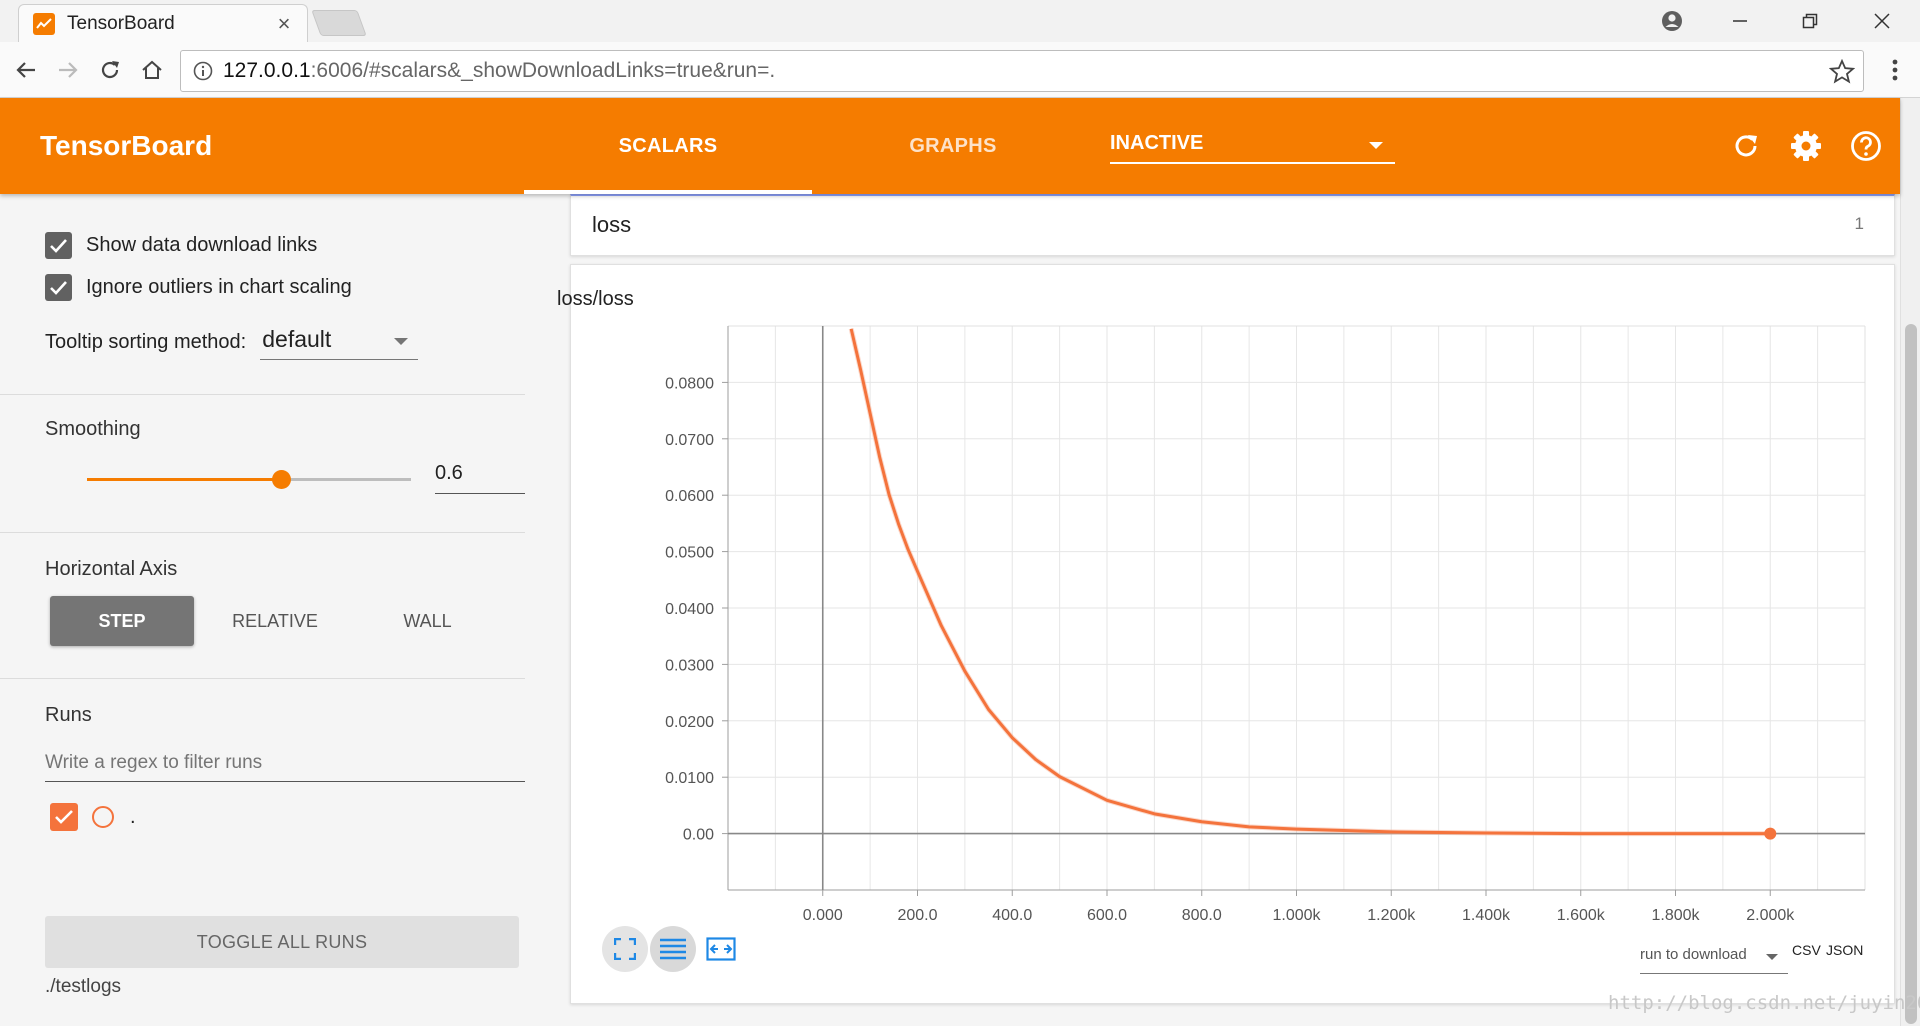  What do you see at coordinates (93, 429) in the screenshot?
I see `smoothing-heading: Smoothing` at bounding box center [93, 429].